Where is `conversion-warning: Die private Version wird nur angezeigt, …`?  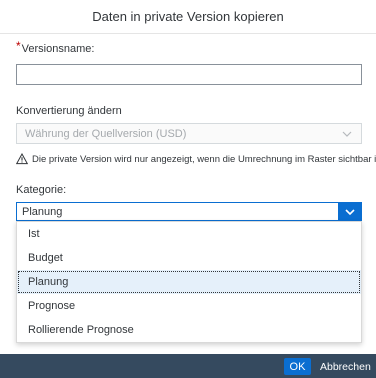 conversion-warning: Die private Version wird nur angezeigt, … is located at coordinates (196, 159).